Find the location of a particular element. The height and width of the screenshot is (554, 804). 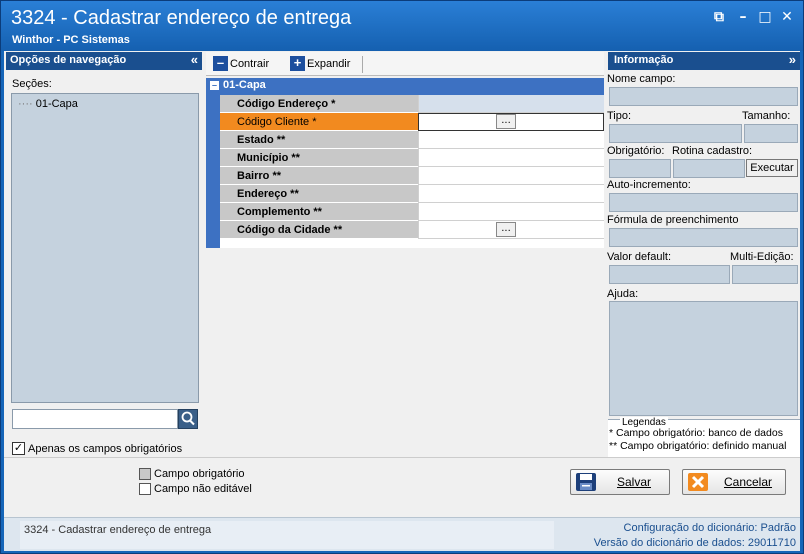

default-label: Valor default: is located at coordinates (639, 257).